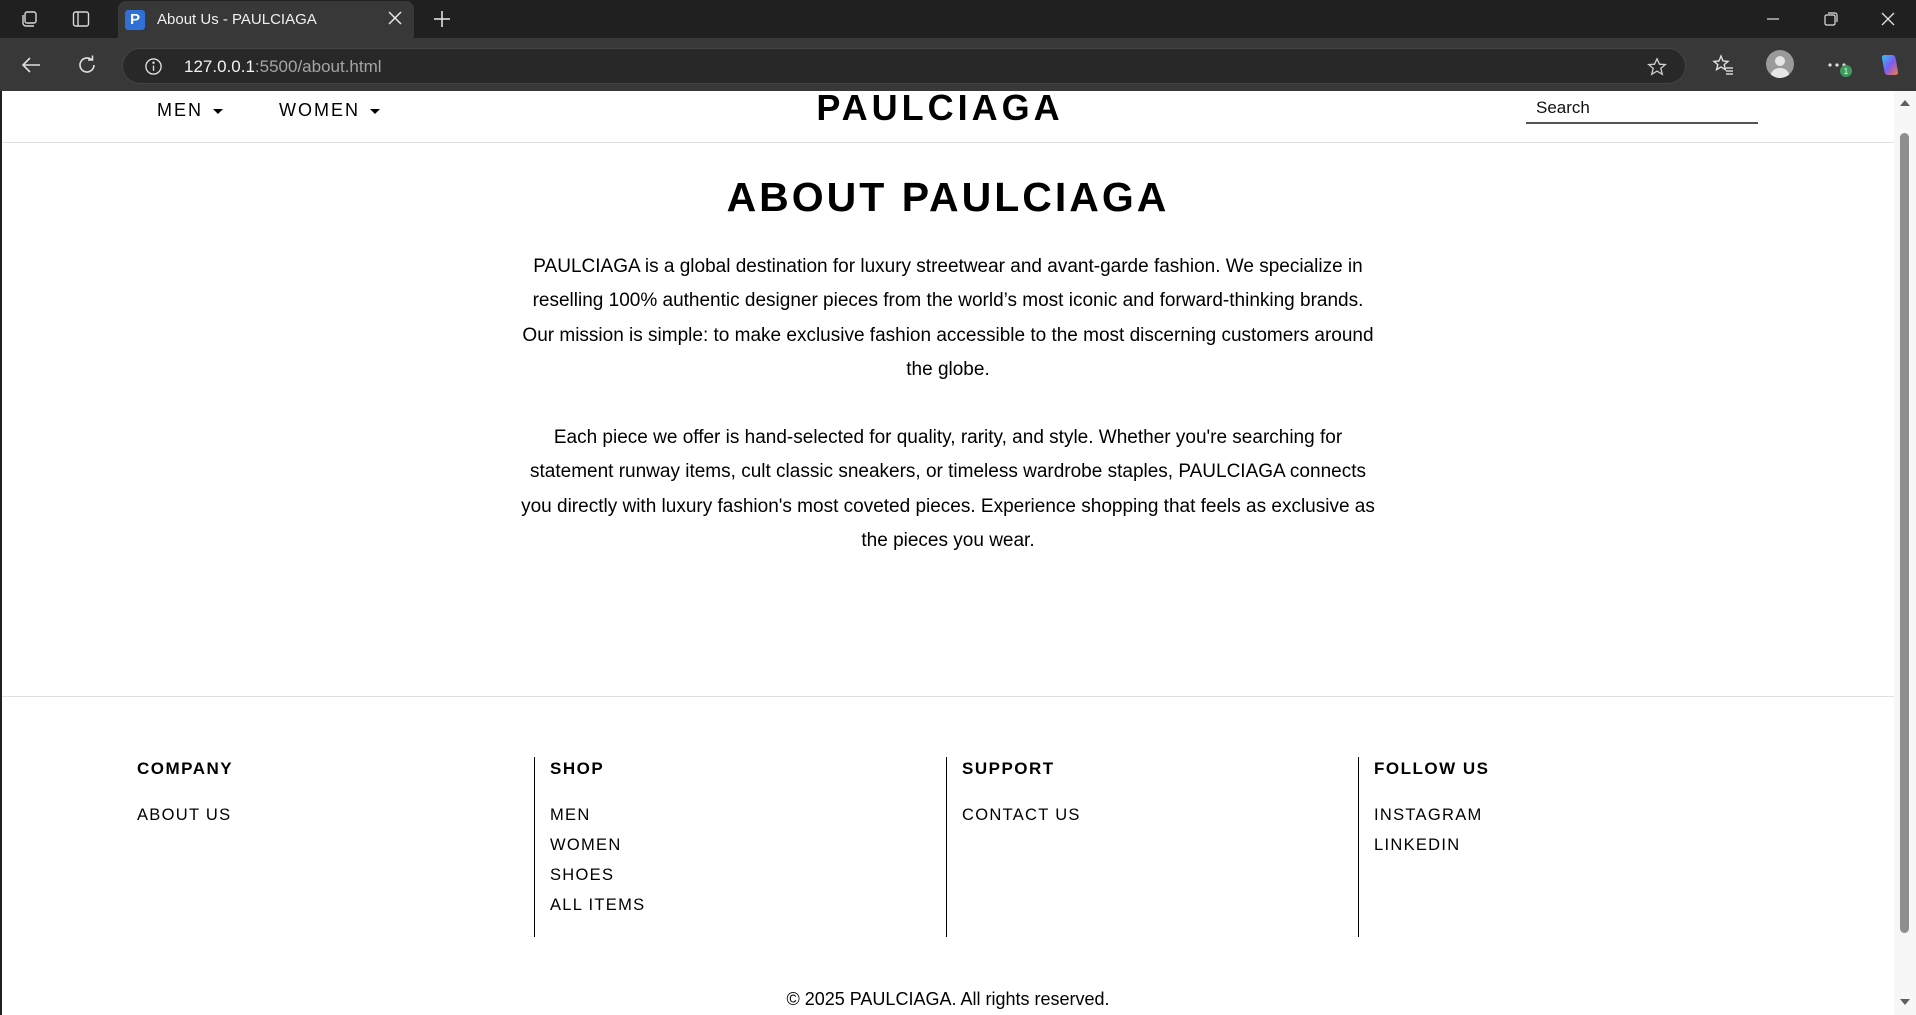 Image resolution: width=1916 pixels, height=1015 pixels. What do you see at coordinates (1831, 19) in the screenshot?
I see `restore-icon` at bounding box center [1831, 19].